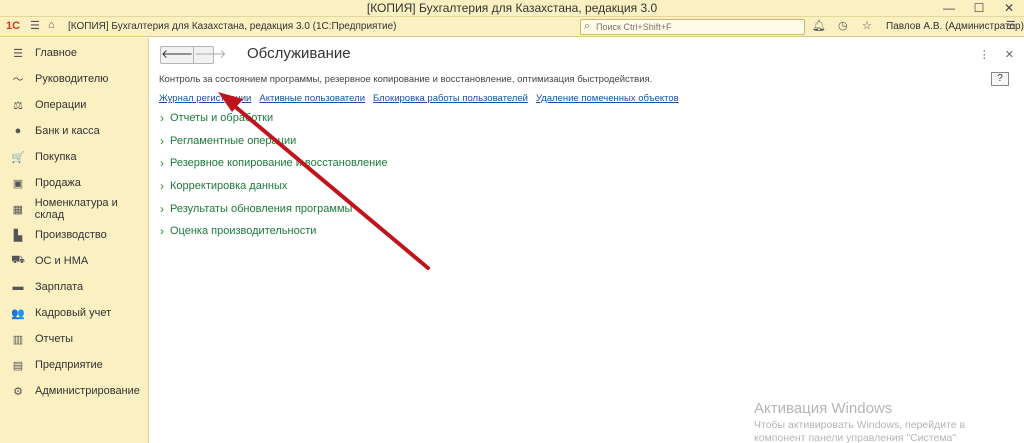  I want to click on sidebar-item-label: Продажа, so click(58, 183).